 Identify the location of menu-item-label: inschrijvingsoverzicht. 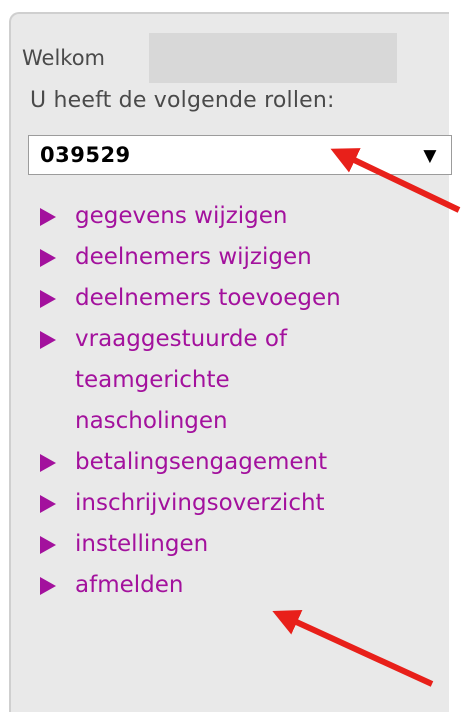
(200, 503).